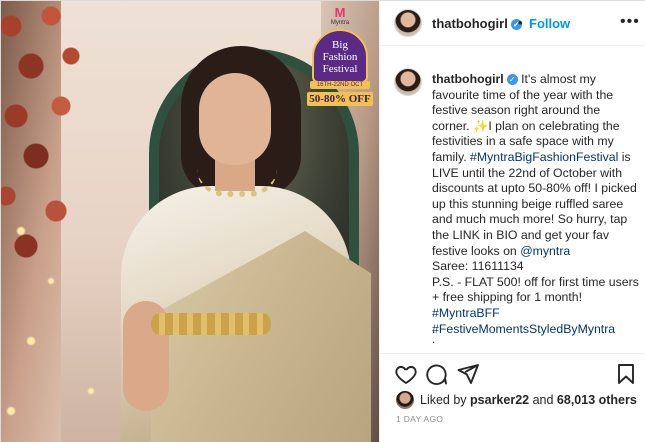 The image size is (645, 442). What do you see at coordinates (536, 330) in the screenshot?
I see `hashtag-link: #FestiveMomentsStyledByMyntra` at bounding box center [536, 330].